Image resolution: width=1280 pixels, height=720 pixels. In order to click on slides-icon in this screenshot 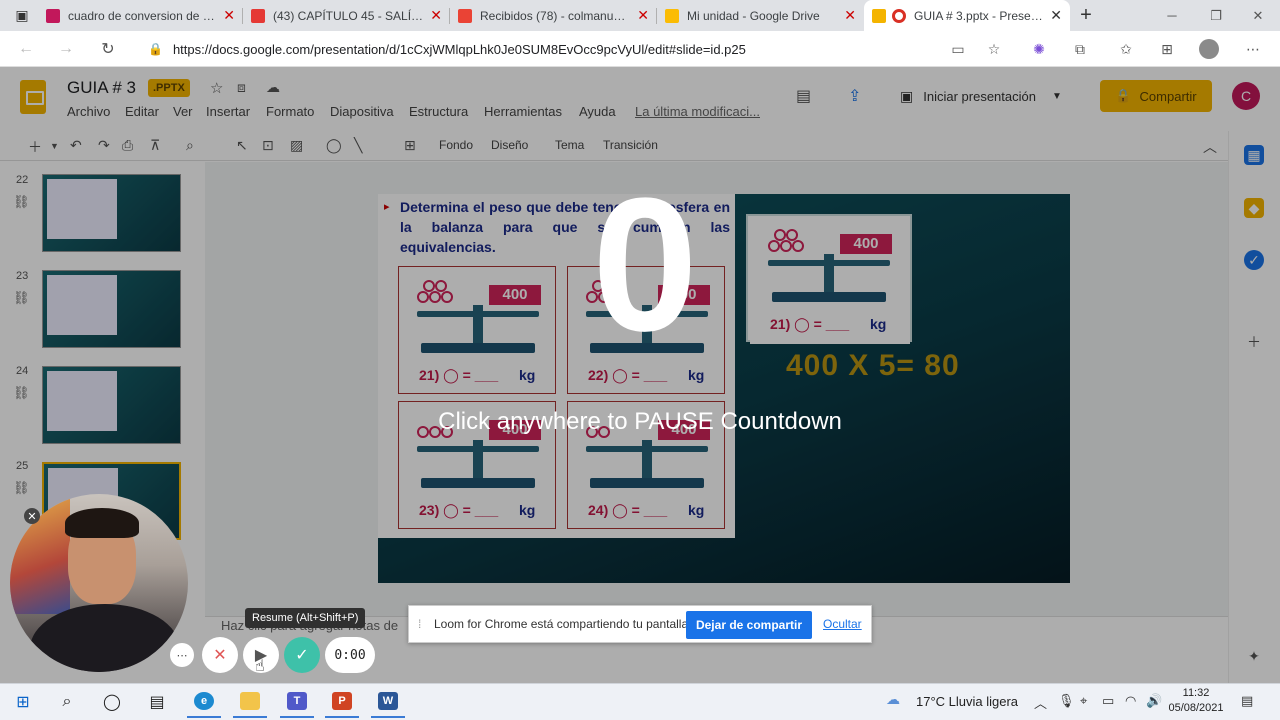, I will do `click(879, 15)`.